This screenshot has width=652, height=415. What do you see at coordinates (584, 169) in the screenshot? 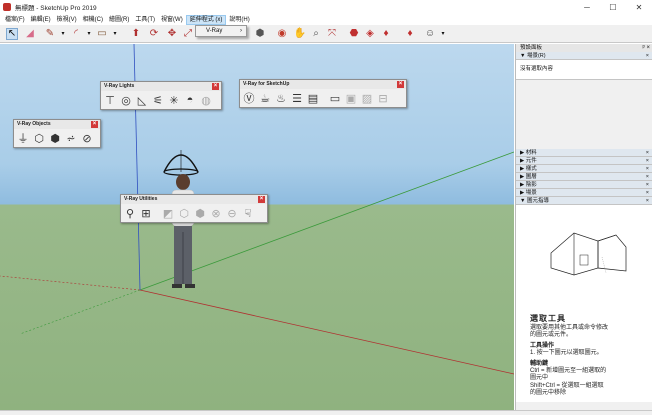
I see `tray-section-styles: ▶ 樣式 ×` at bounding box center [584, 169].